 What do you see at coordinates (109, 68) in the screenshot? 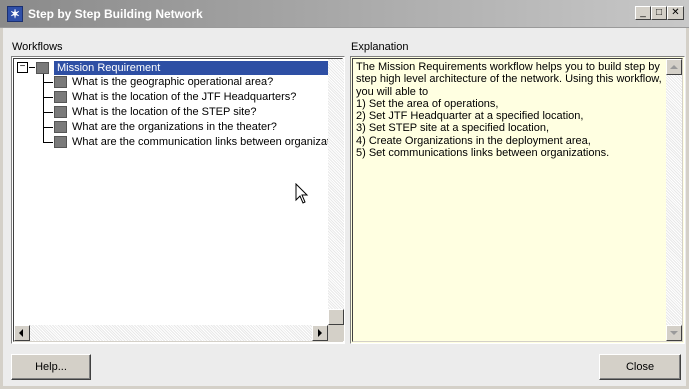
I see `tree-root-label: Mission Requirement` at bounding box center [109, 68].